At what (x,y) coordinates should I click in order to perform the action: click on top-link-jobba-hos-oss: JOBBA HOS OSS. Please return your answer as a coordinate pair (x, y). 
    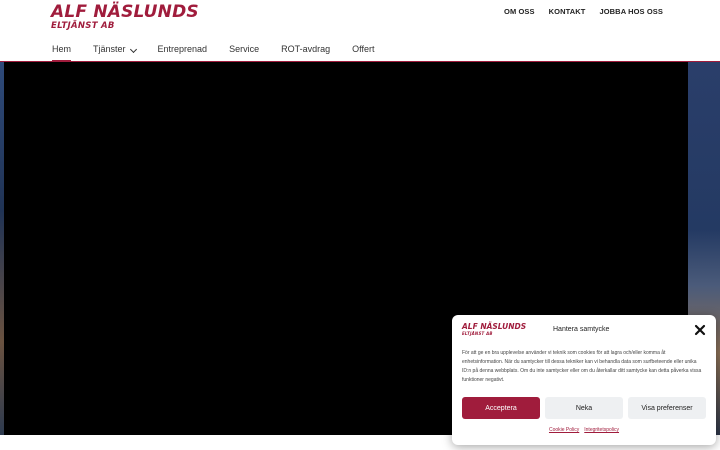
    Looking at the image, I should click on (631, 11).